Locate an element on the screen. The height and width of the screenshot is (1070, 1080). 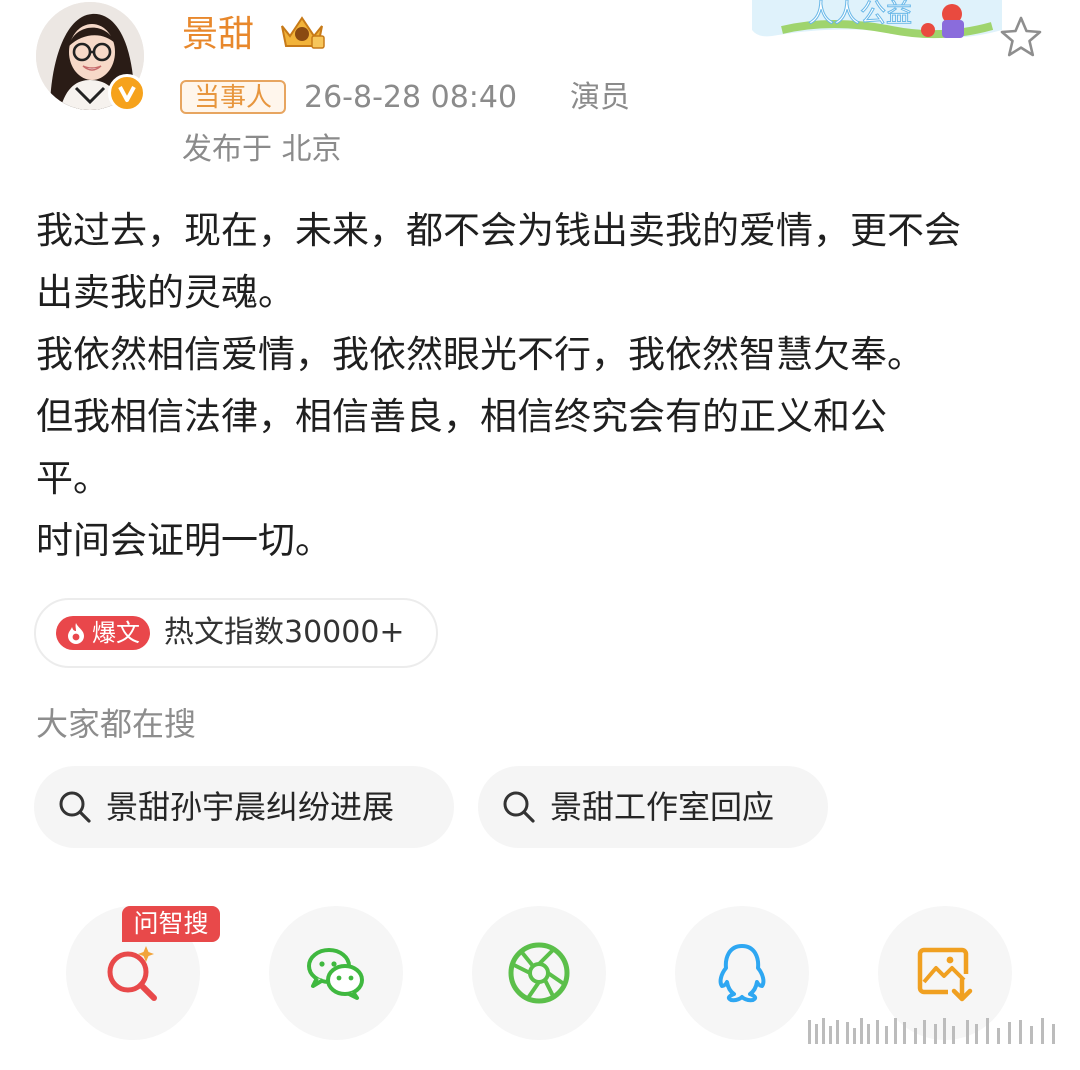
hot-tag: 爆文 is located at coordinates (103, 633).